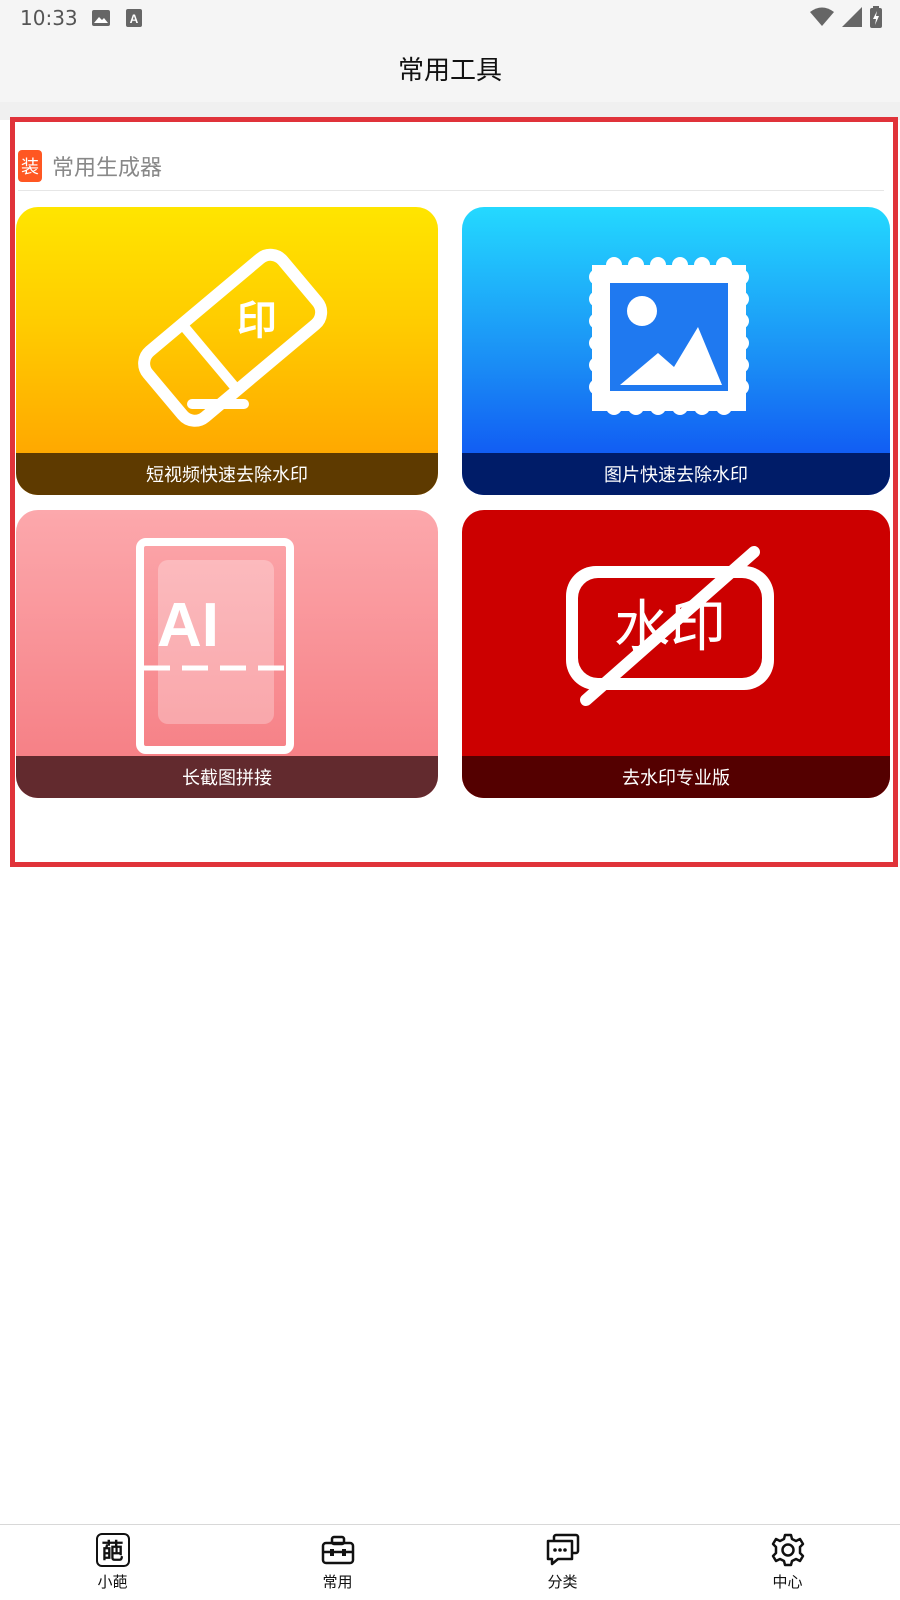 The height and width of the screenshot is (1600, 900). I want to click on image-icon, so click(101, 18).